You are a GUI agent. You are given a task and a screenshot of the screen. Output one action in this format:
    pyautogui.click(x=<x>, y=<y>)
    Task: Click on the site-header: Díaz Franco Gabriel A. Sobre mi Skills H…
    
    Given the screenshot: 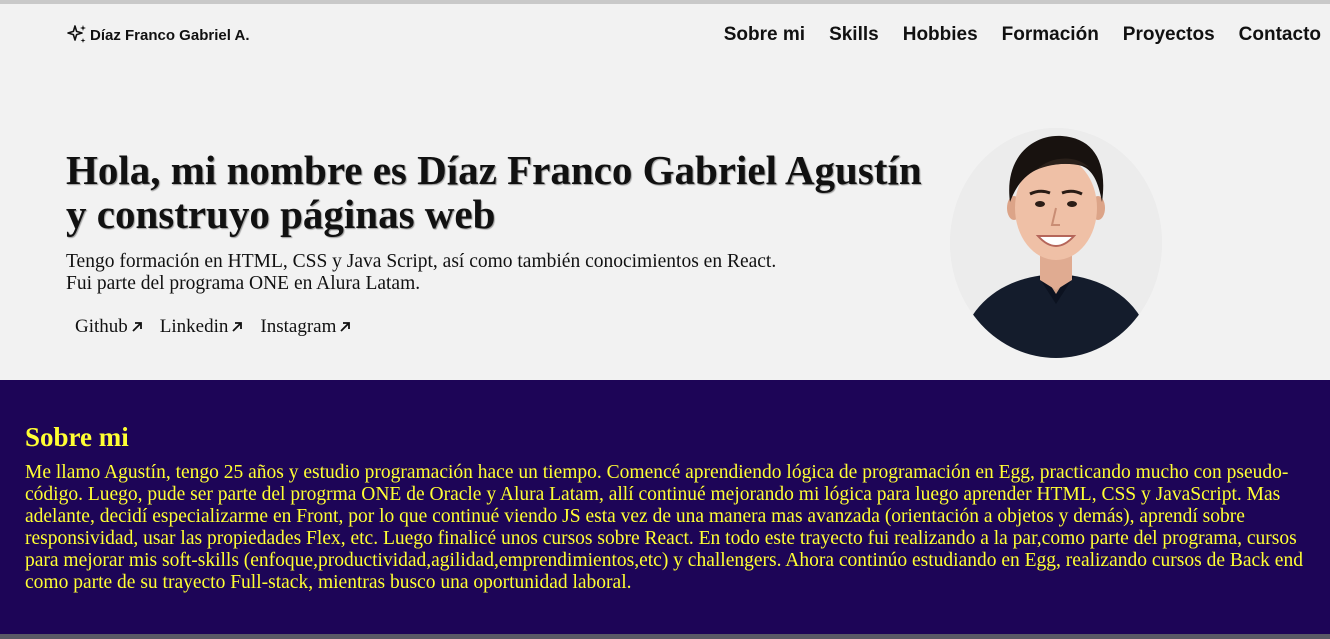 What is the action you would take?
    pyautogui.click(x=665, y=36)
    